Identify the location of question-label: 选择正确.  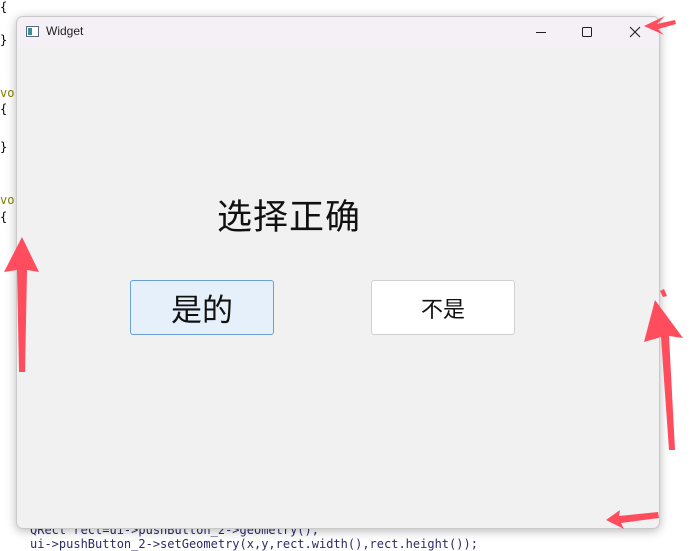
(289, 218).